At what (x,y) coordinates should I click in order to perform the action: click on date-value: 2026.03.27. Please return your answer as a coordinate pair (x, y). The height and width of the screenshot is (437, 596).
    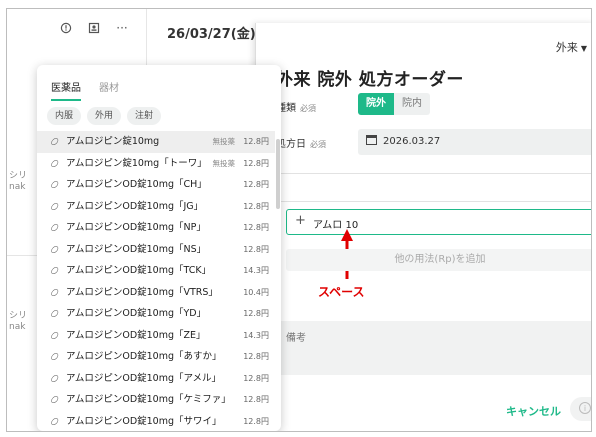
    Looking at the image, I should click on (412, 141).